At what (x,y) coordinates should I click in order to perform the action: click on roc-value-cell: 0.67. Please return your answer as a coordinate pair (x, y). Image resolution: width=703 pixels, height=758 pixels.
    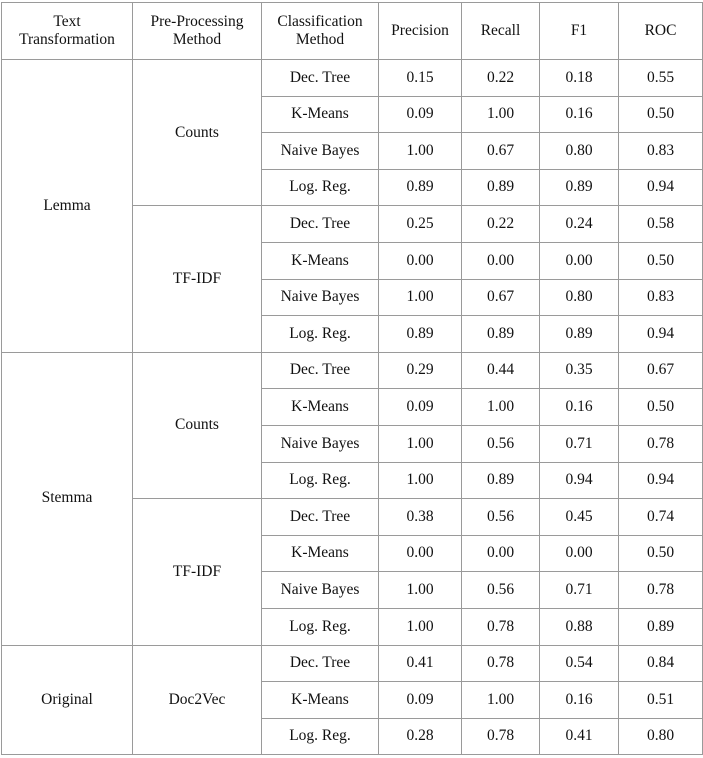
    Looking at the image, I should click on (660, 370).